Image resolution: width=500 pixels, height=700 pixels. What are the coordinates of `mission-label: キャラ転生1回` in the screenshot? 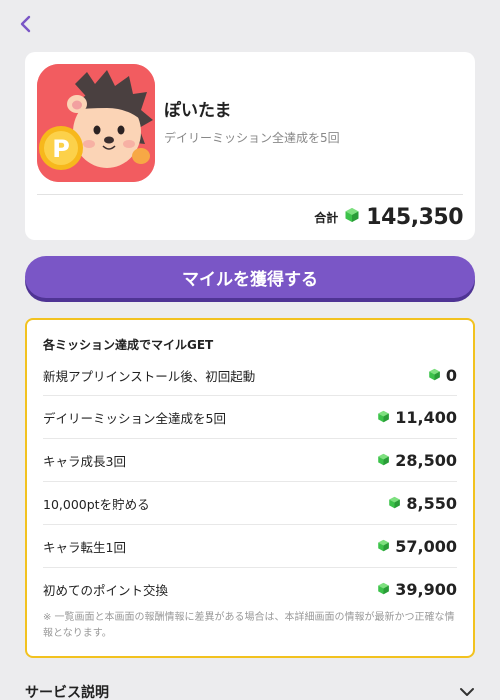 It's located at (84, 547).